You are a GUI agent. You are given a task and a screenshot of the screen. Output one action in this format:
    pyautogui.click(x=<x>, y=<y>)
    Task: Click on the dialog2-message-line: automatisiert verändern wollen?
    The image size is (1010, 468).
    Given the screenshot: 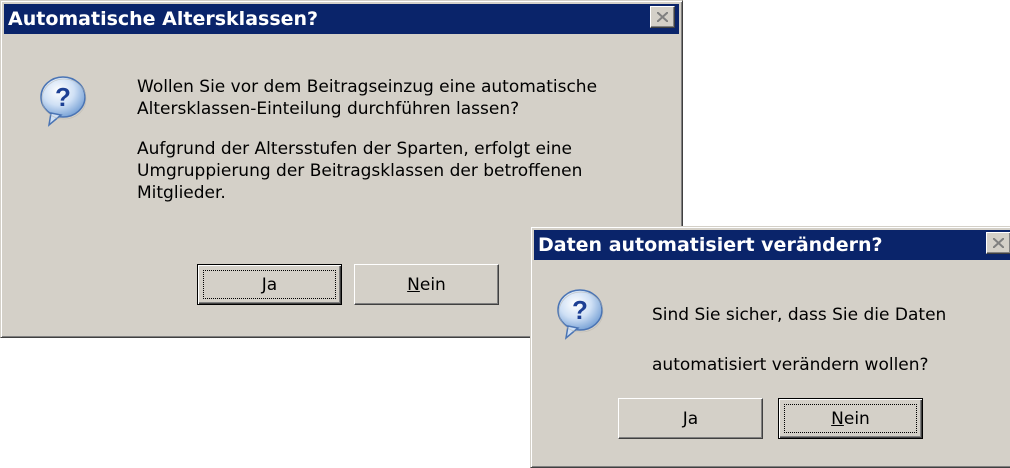 What is the action you would take?
    pyautogui.click(x=790, y=365)
    